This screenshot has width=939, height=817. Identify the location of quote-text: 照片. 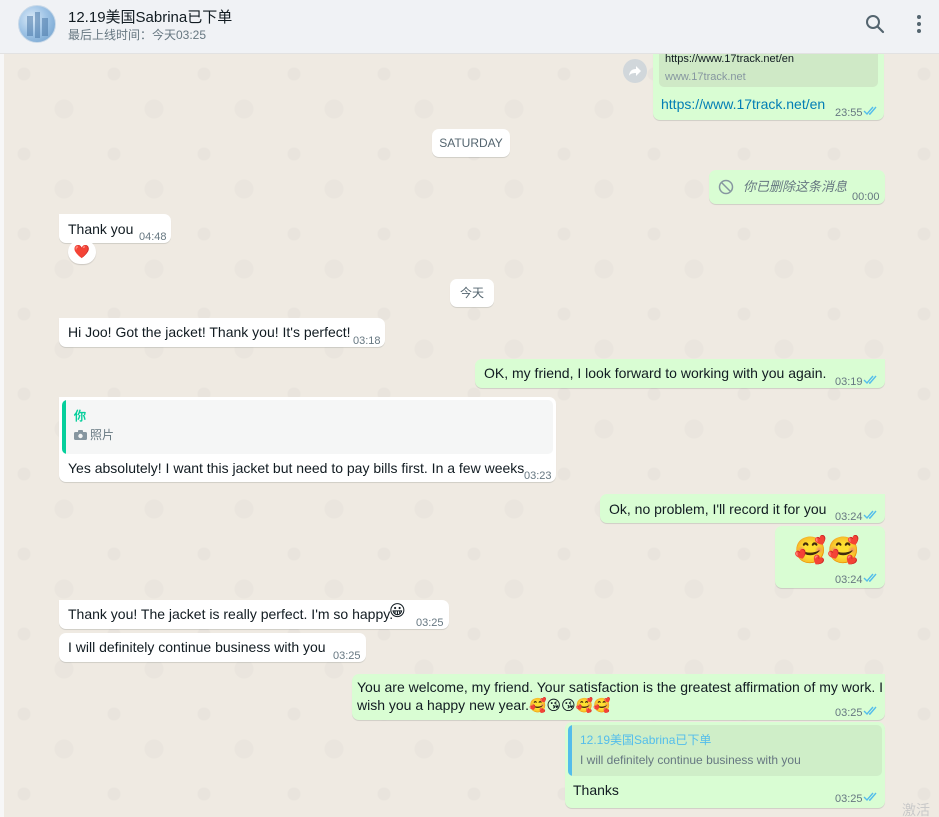
(102, 435).